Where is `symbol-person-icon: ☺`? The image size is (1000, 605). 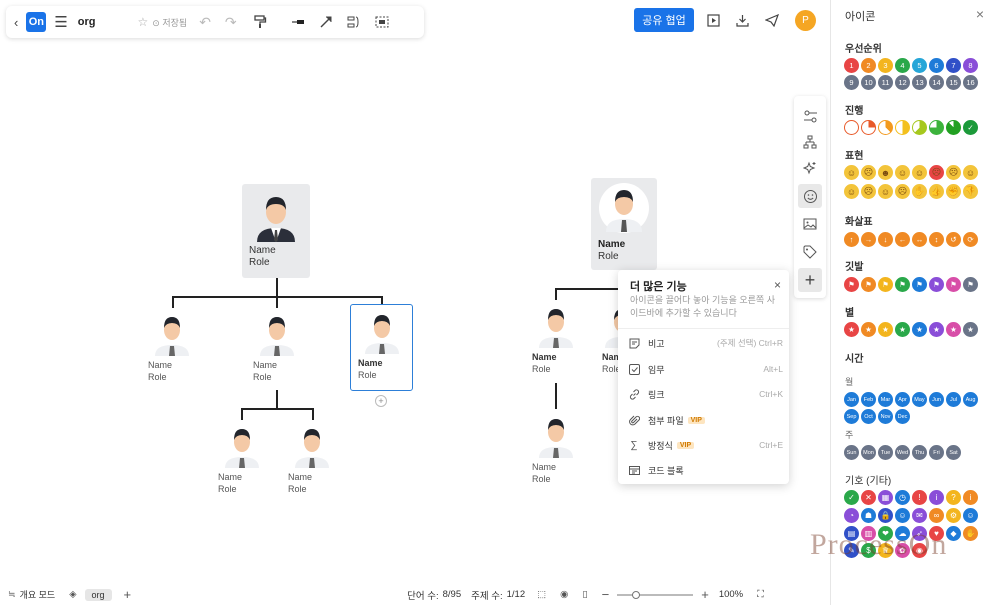 symbol-person-icon: ☺ is located at coordinates (970, 515).